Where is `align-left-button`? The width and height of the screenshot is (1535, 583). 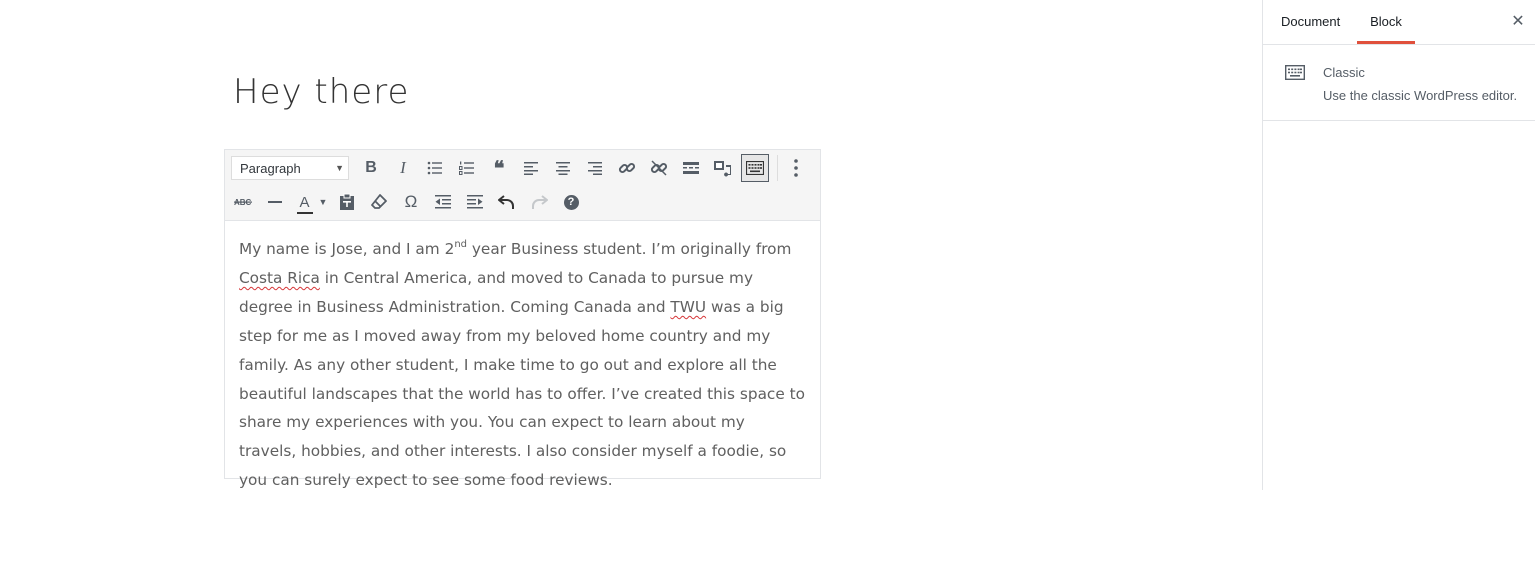 align-left-button is located at coordinates (531, 168).